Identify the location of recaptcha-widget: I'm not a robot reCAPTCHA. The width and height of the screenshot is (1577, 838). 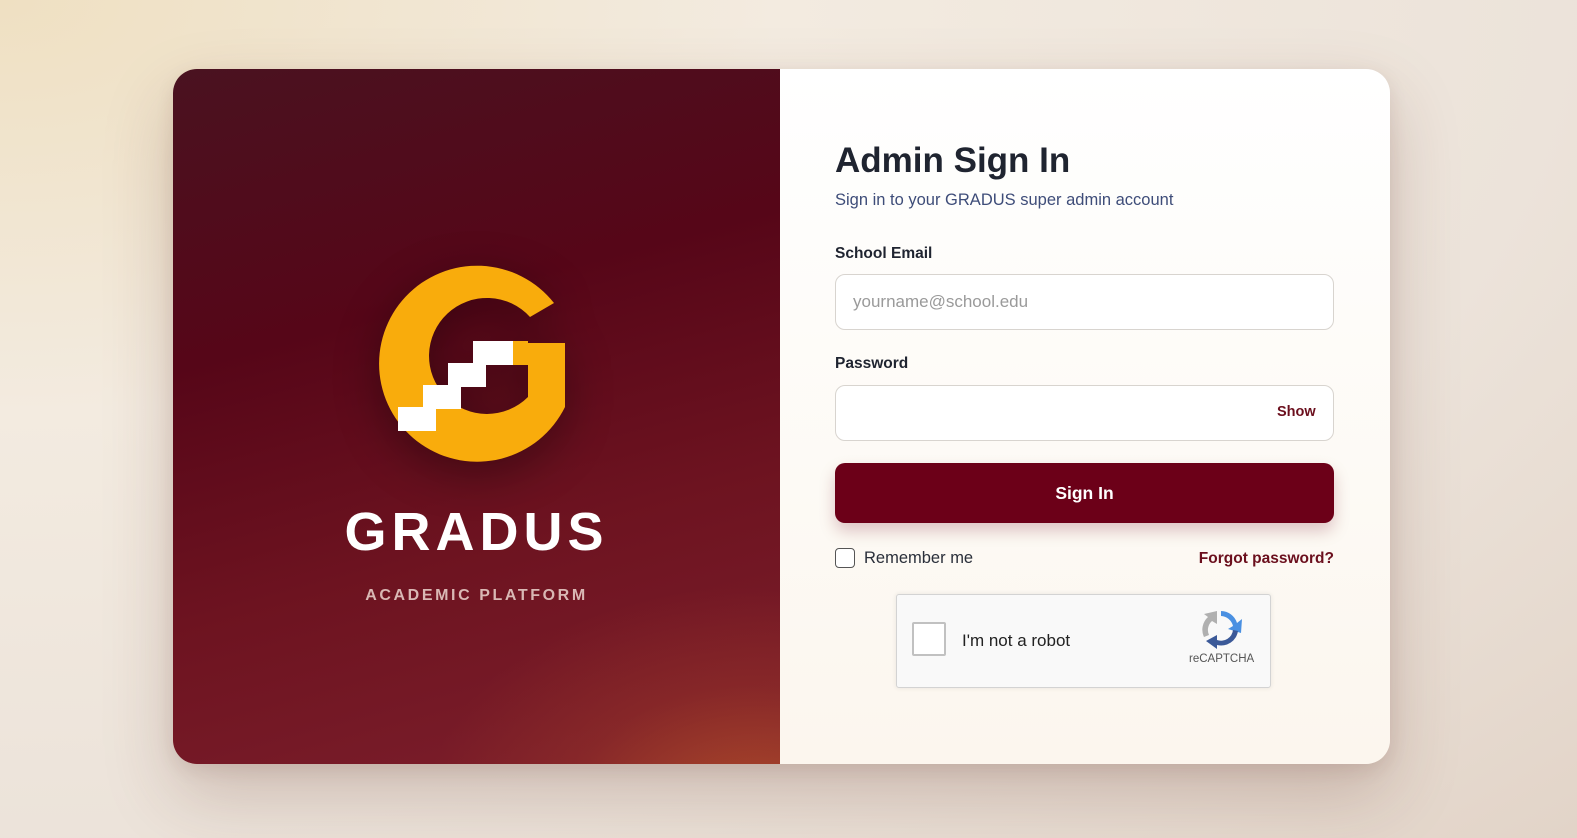
(1083, 641).